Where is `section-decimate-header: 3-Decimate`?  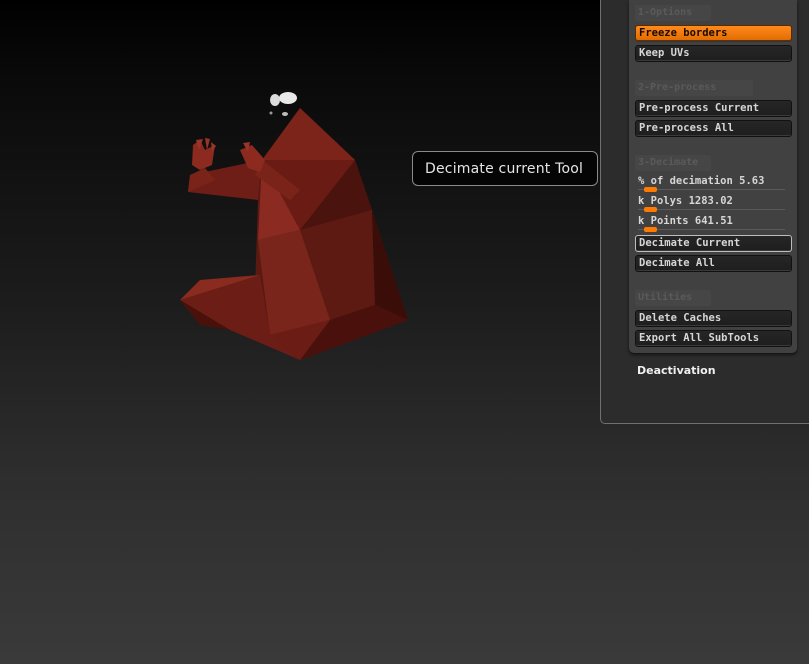 section-decimate-header: 3-Decimate is located at coordinates (673, 163).